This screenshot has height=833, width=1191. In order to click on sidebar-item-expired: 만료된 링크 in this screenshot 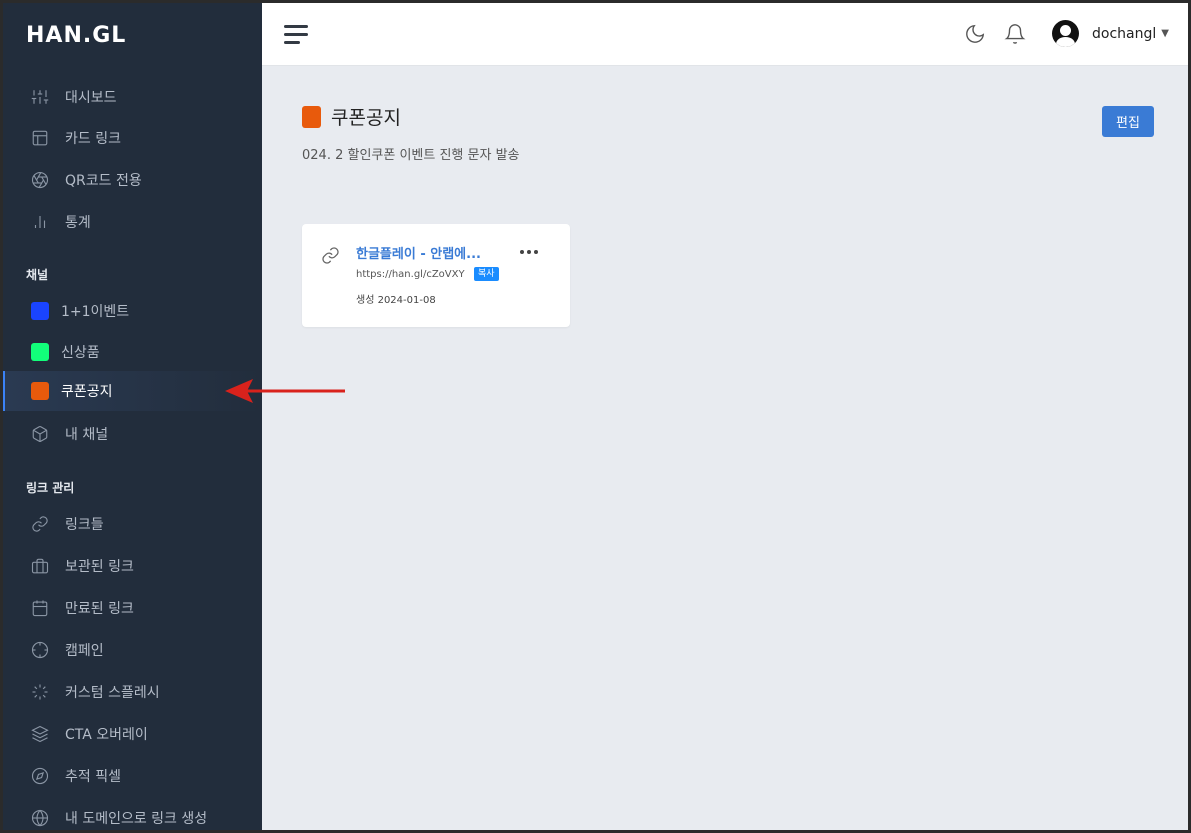, I will do `click(132, 608)`.